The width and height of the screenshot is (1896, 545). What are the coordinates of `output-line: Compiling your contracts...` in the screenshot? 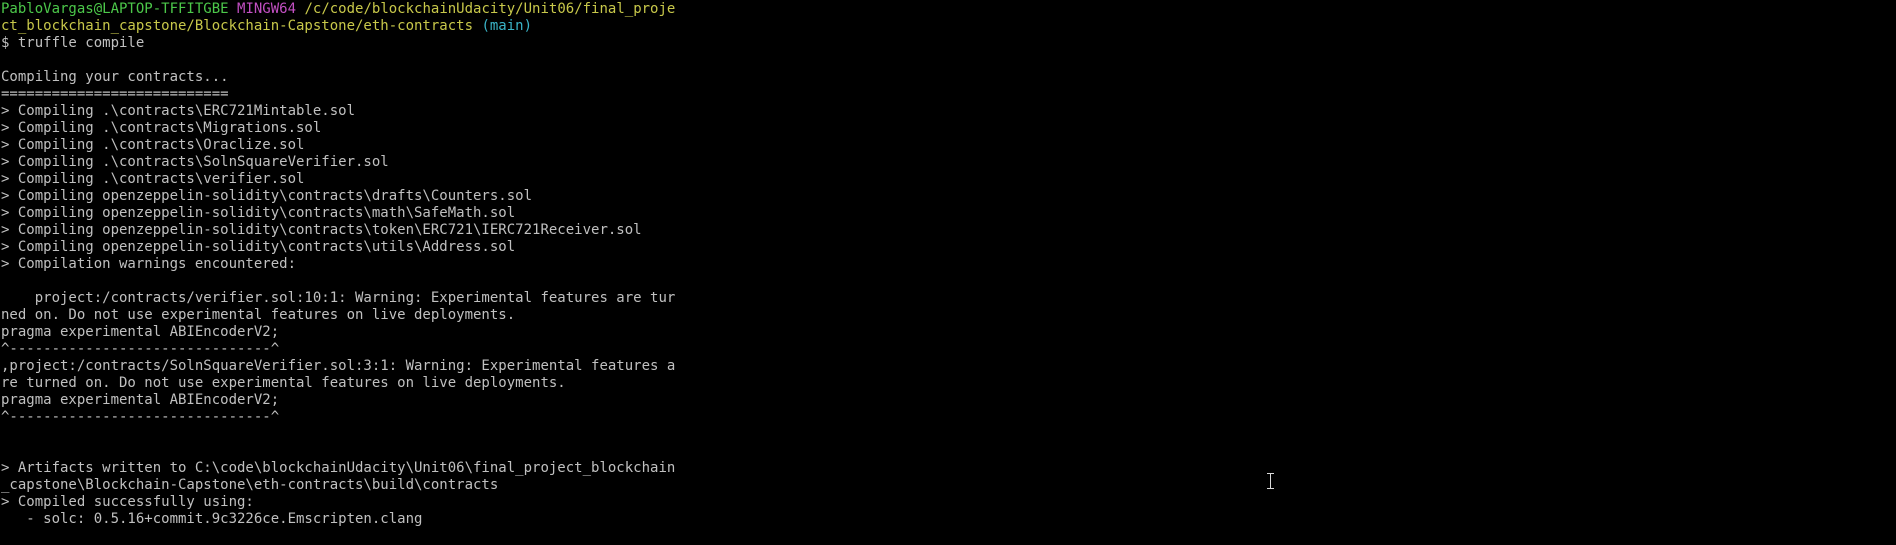 It's located at (115, 77).